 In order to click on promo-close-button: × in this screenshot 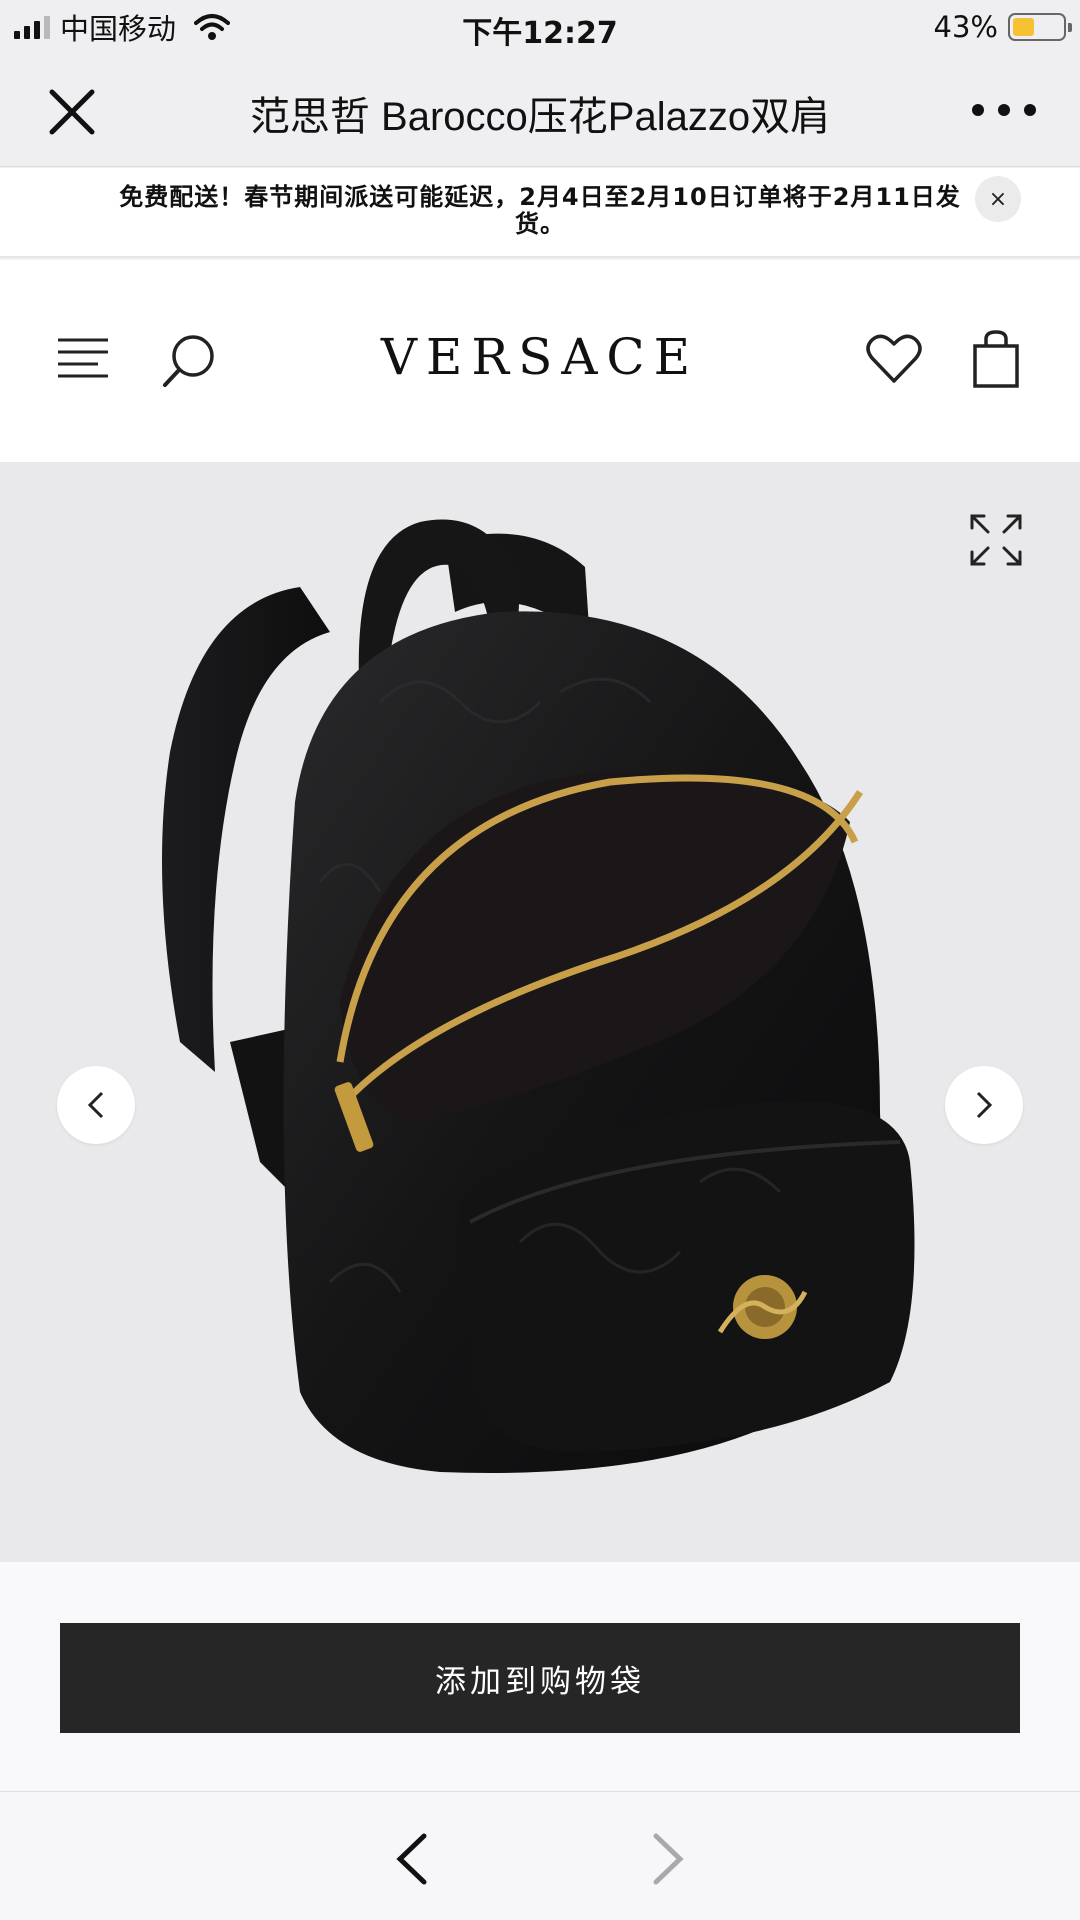, I will do `click(998, 199)`.